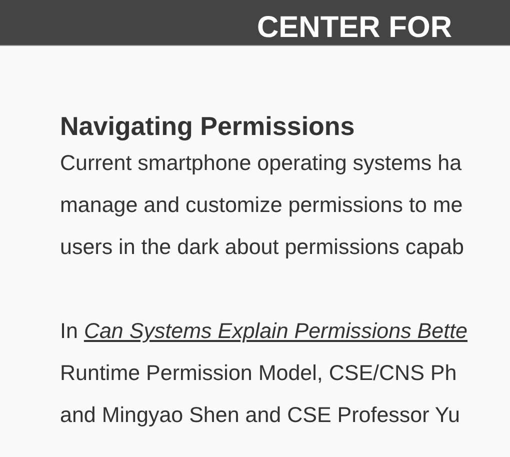 The image size is (510, 457). I want to click on site-title: CENTER FOR, so click(354, 28).